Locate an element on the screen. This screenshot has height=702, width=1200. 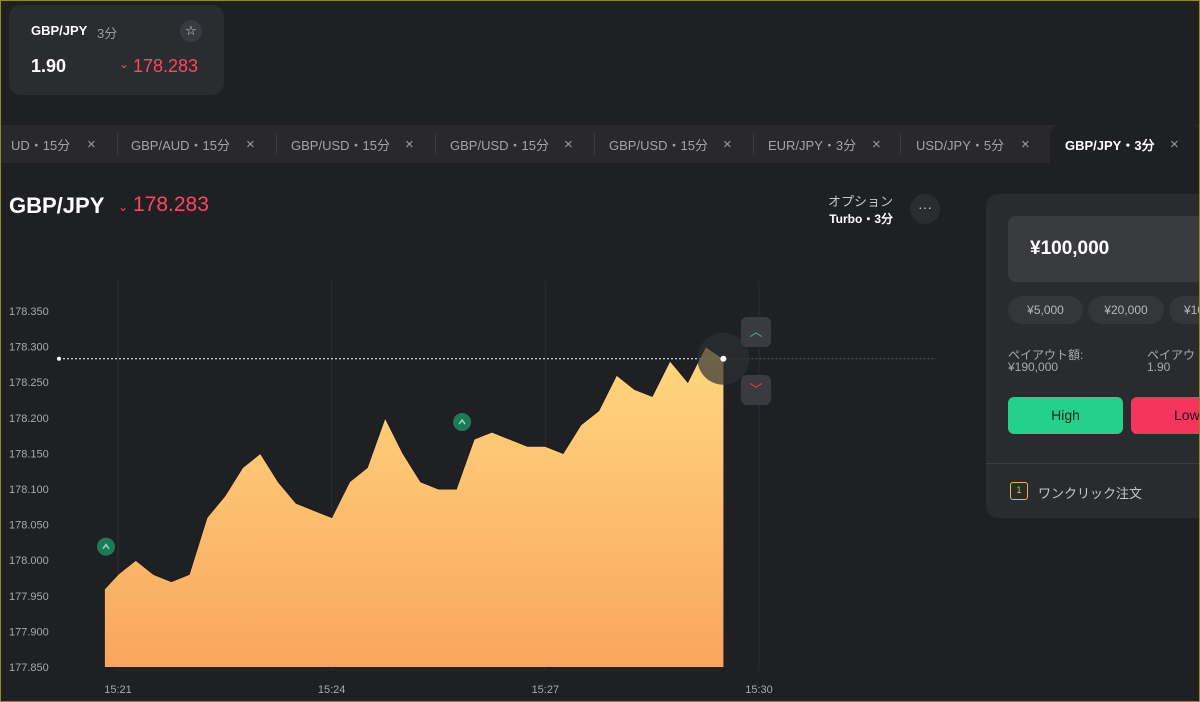
payout-value: ¥190,000 is located at coordinates (1033, 367).